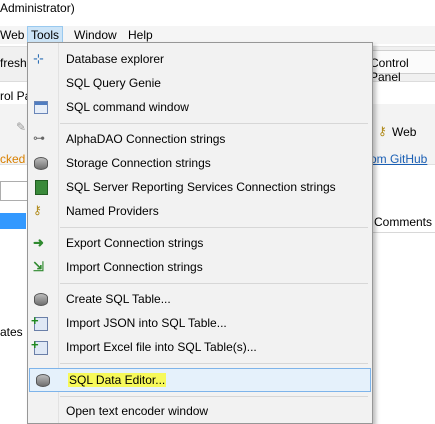 Image resolution: width=435 pixels, height=424 pixels. Describe the element at coordinates (200, 107) in the screenshot. I see `menu-item-sql-command-window: SQL command window` at that location.